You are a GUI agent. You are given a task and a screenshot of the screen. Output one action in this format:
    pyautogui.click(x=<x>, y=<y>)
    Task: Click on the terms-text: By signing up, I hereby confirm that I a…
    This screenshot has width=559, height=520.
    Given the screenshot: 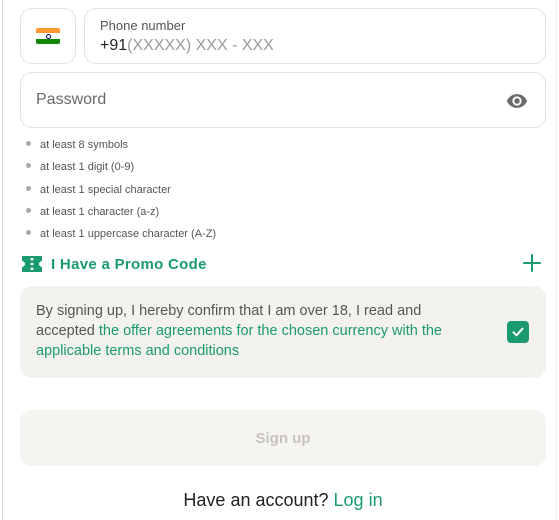 What is the action you would take?
    pyautogui.click(x=239, y=331)
    